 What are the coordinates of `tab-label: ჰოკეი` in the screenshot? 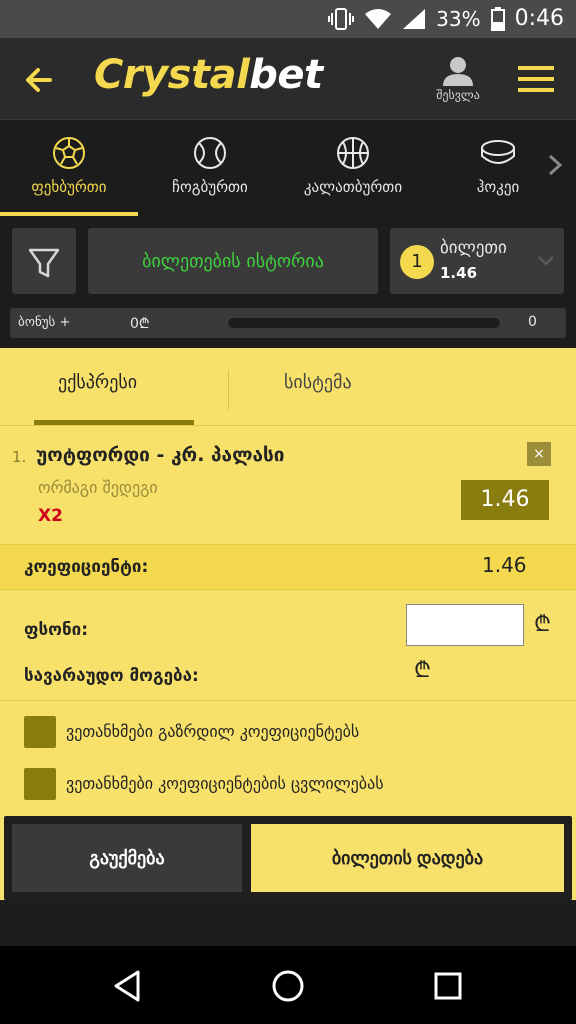 It's located at (498, 187).